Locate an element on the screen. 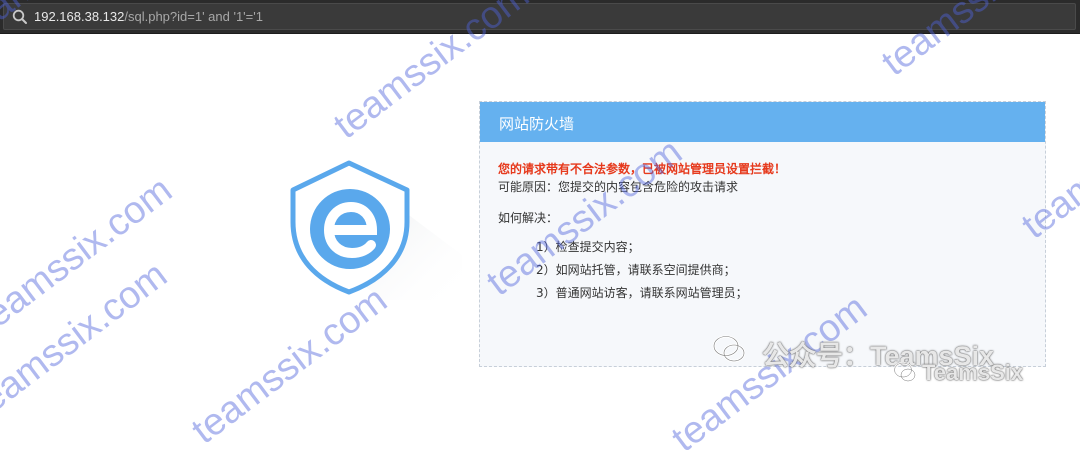  url-host: 192.168.38.132 is located at coordinates (79, 16).